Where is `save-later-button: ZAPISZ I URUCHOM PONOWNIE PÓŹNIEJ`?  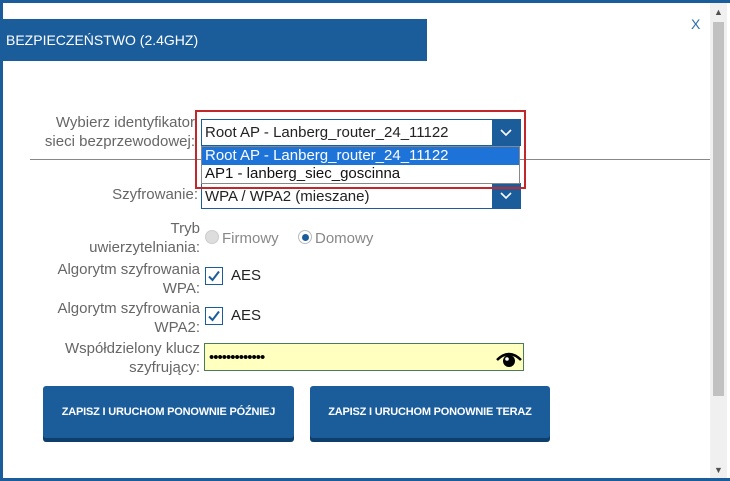 save-later-button: ZAPISZ I URUCHOM PONOWNIE PÓŹNIEJ is located at coordinates (168, 412).